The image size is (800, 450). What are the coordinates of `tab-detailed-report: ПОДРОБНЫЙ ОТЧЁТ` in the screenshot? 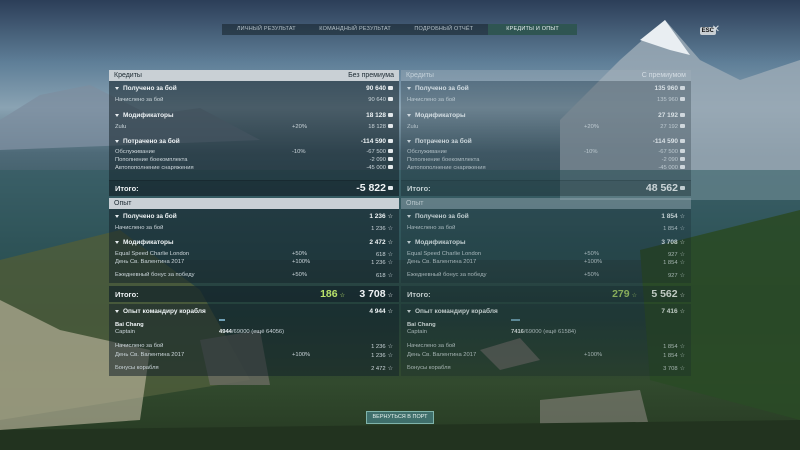 It's located at (444, 29).